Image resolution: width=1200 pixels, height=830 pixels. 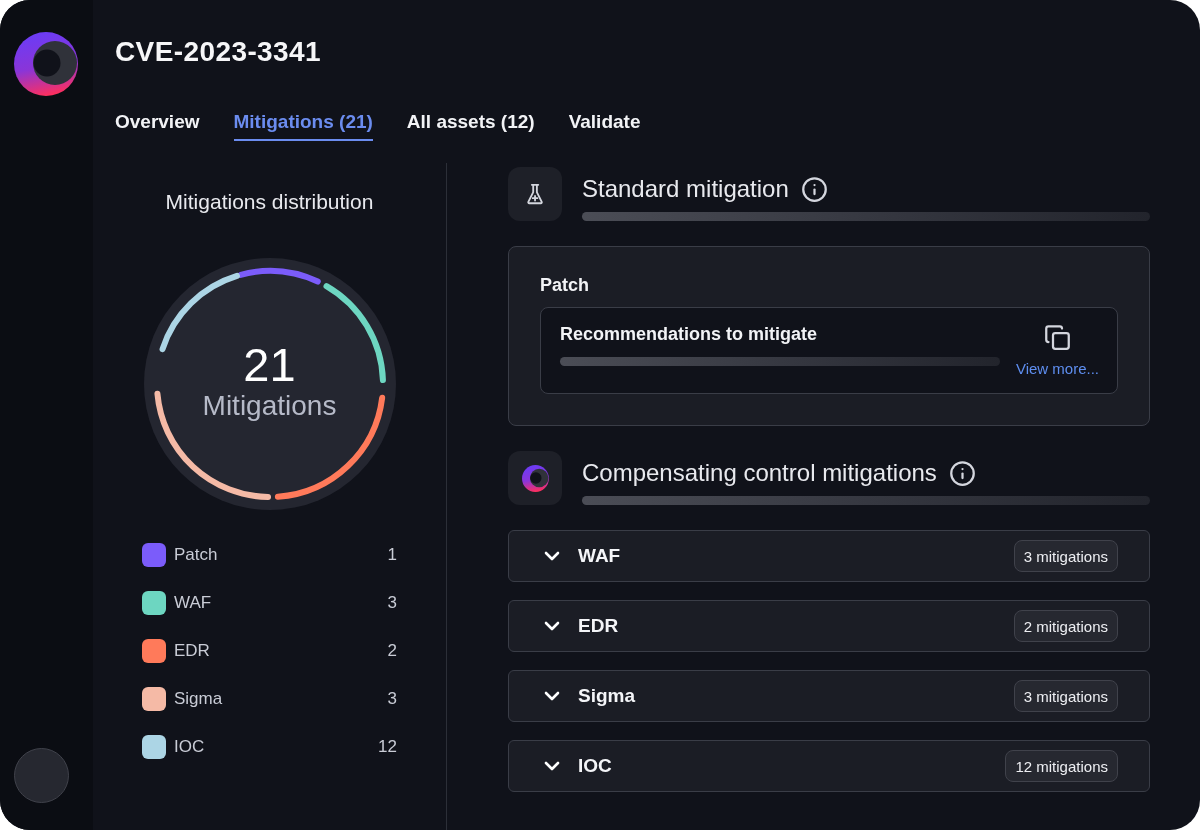 I want to click on section-title: Standard mitigation, so click(x=685, y=189).